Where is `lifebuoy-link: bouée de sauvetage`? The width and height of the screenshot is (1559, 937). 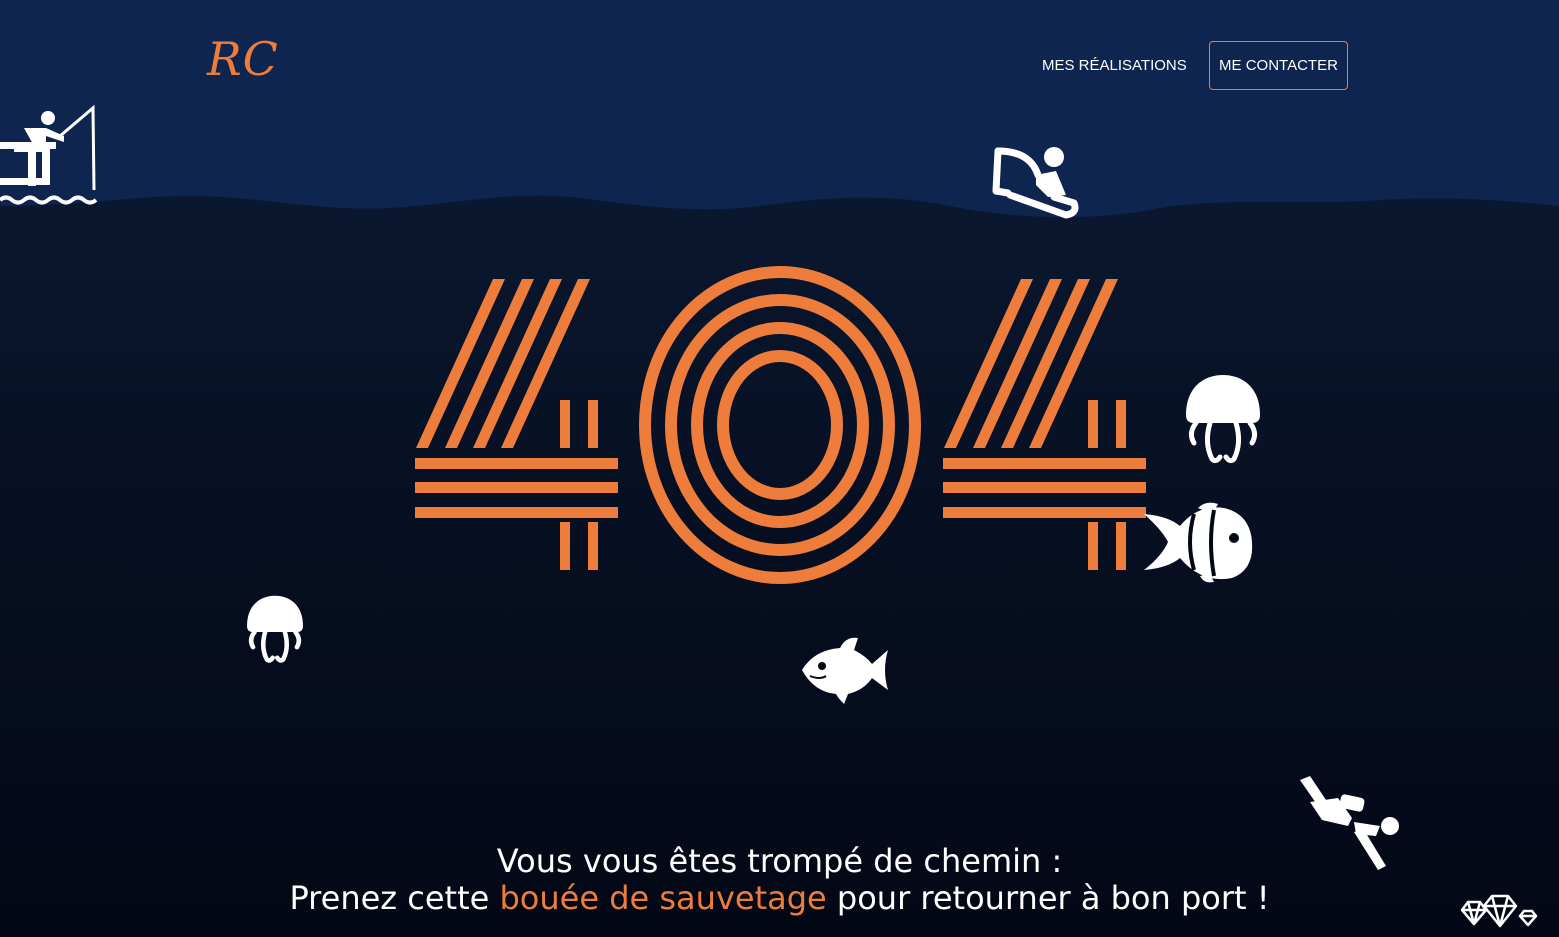
lifebuoy-link: bouée de sauvetage is located at coordinates (662, 898).